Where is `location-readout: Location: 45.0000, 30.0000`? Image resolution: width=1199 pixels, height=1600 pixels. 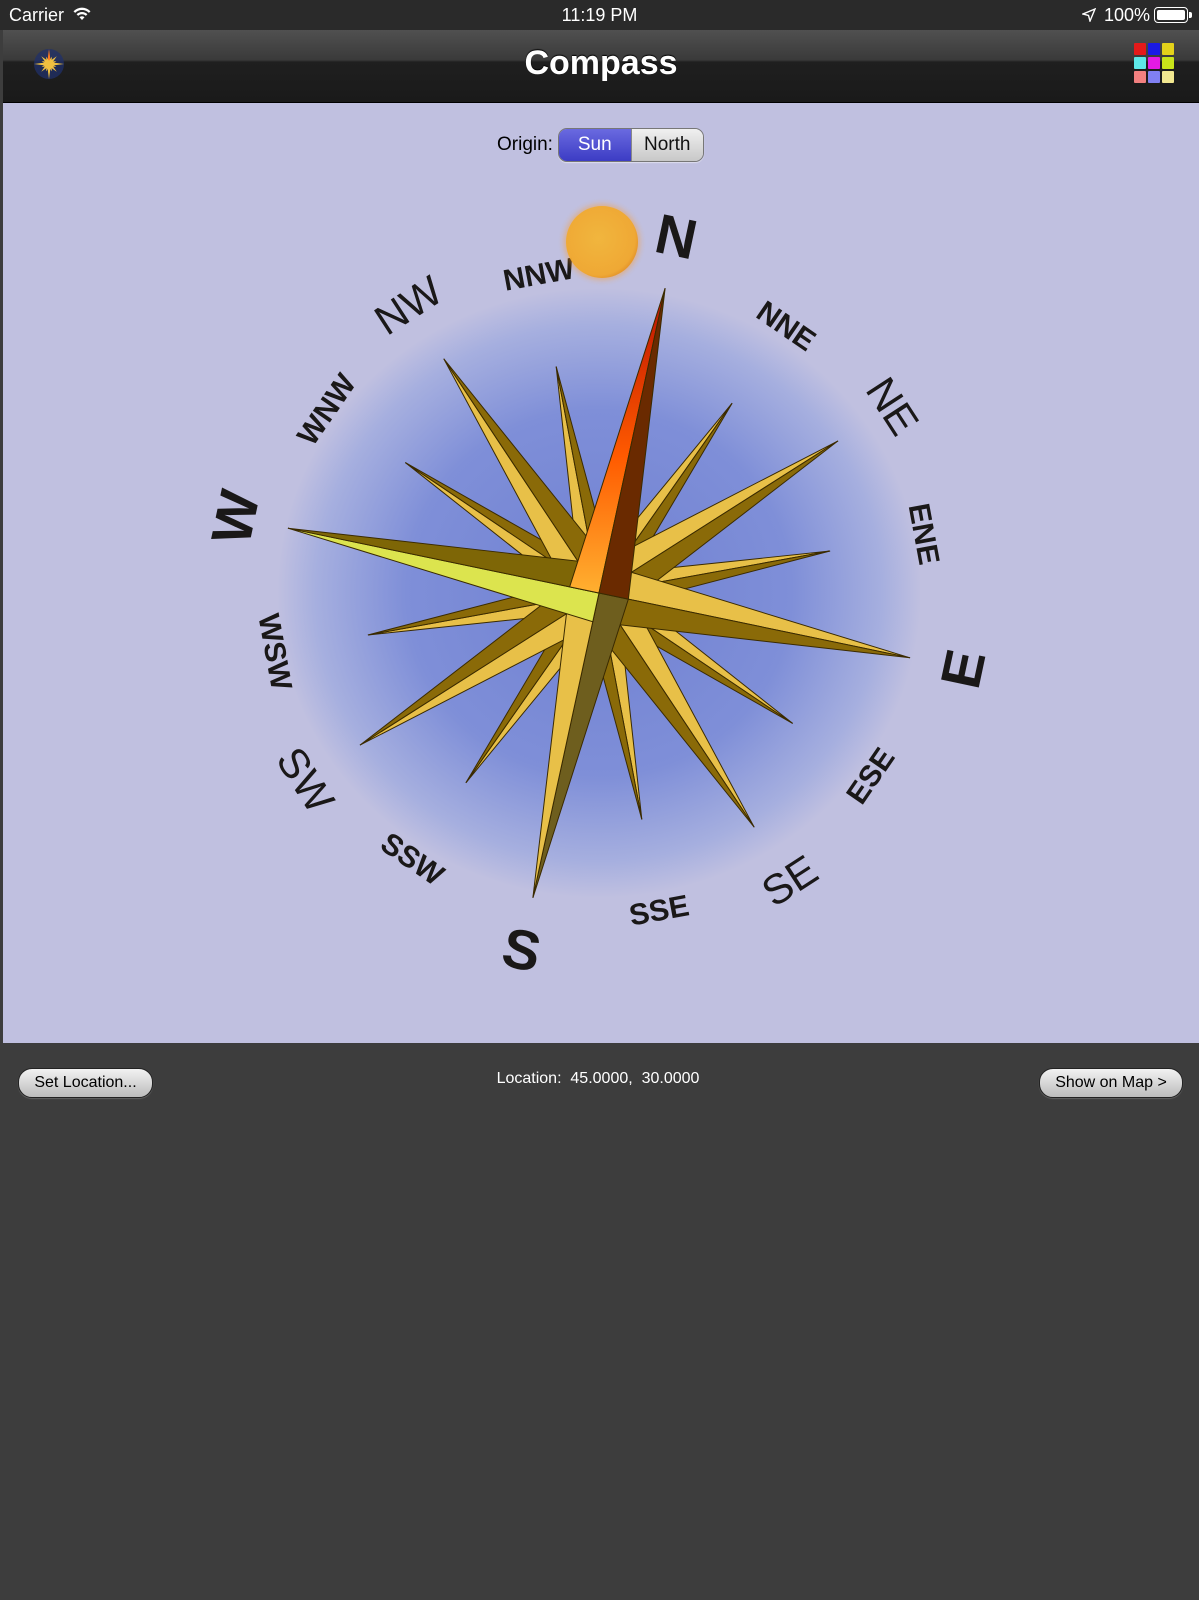 location-readout: Location: 45.0000, 30.0000 is located at coordinates (598, 1078).